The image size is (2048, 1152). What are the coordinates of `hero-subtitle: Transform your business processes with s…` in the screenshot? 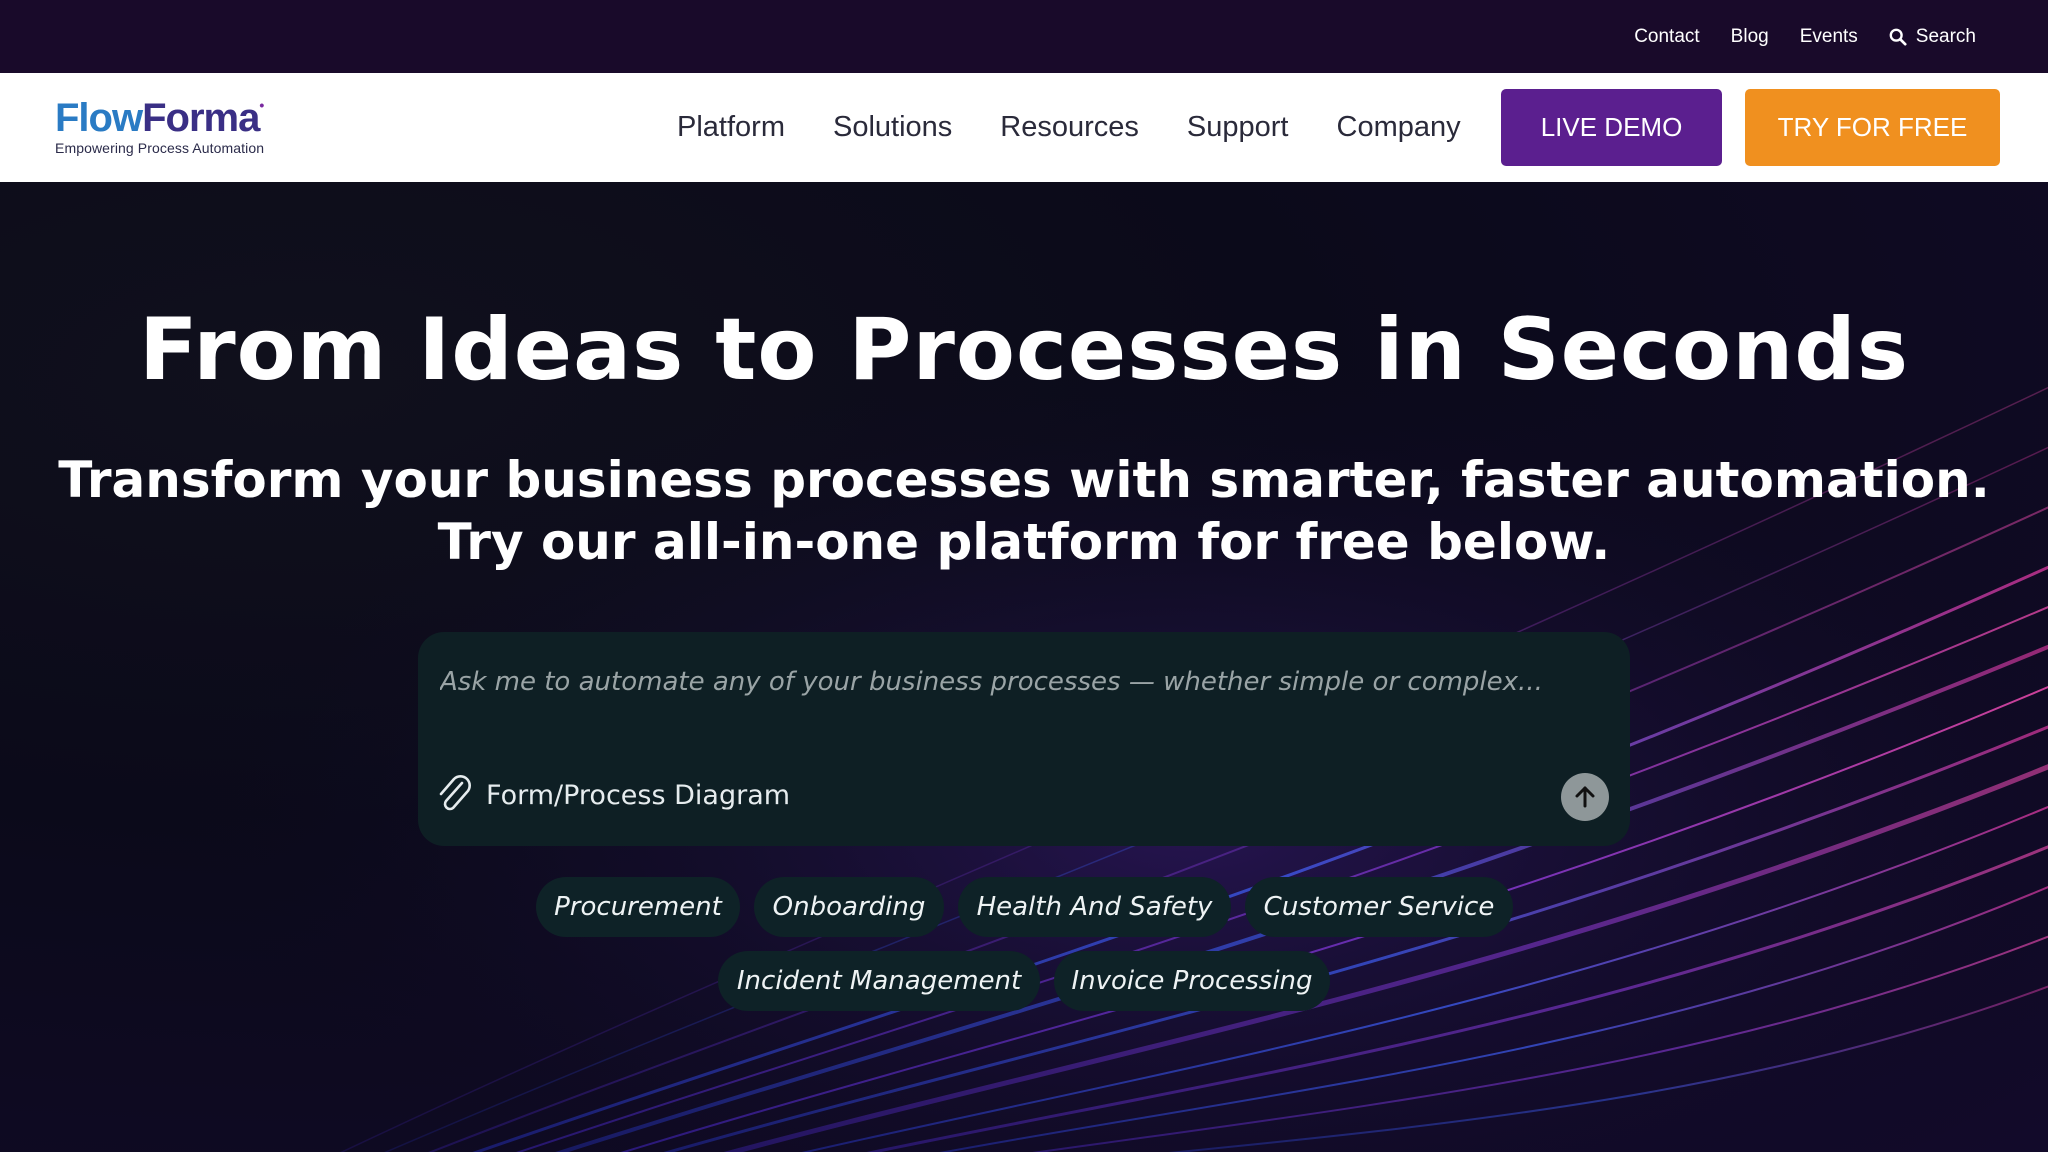 It's located at (1024, 511).